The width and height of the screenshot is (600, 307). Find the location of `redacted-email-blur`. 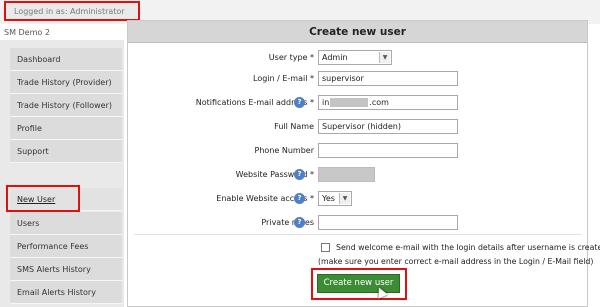

redacted-email-blur is located at coordinates (349, 102).